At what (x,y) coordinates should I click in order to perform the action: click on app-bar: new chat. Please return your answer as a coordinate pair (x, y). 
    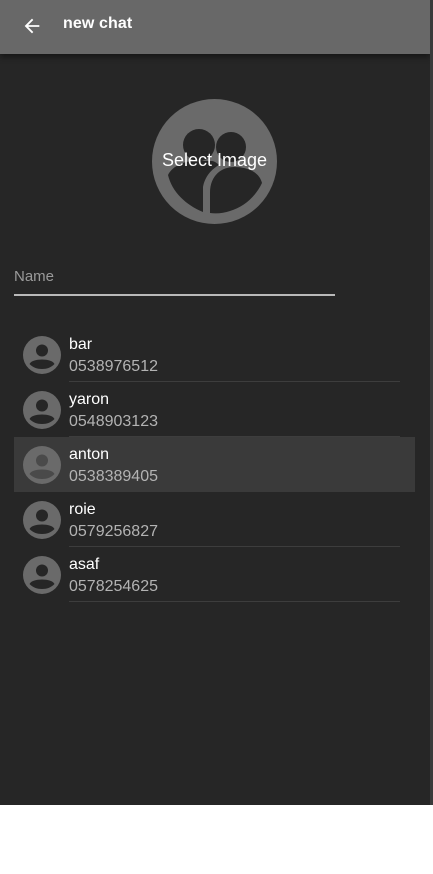
    Looking at the image, I should click on (215, 27).